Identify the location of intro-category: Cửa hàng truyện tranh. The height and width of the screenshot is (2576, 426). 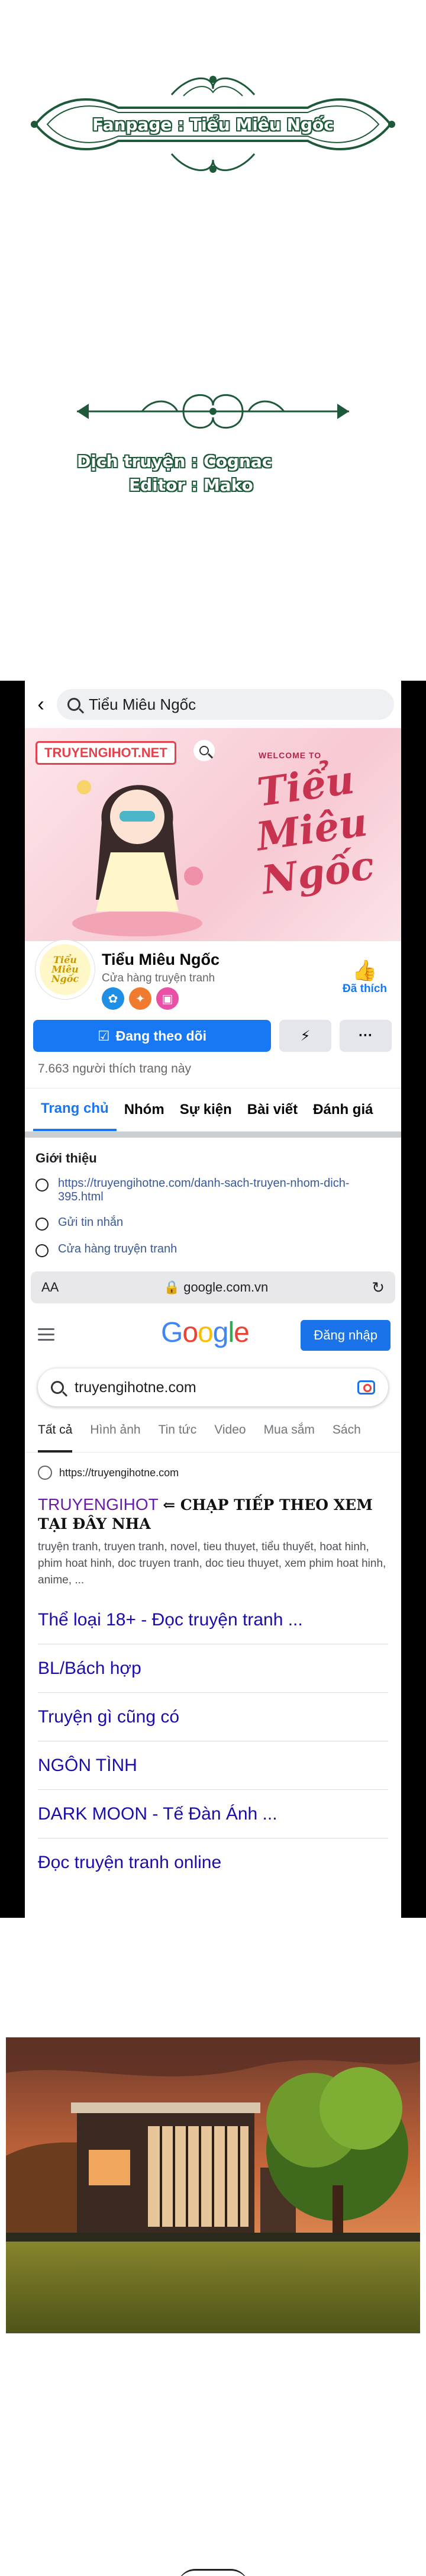
(118, 1249).